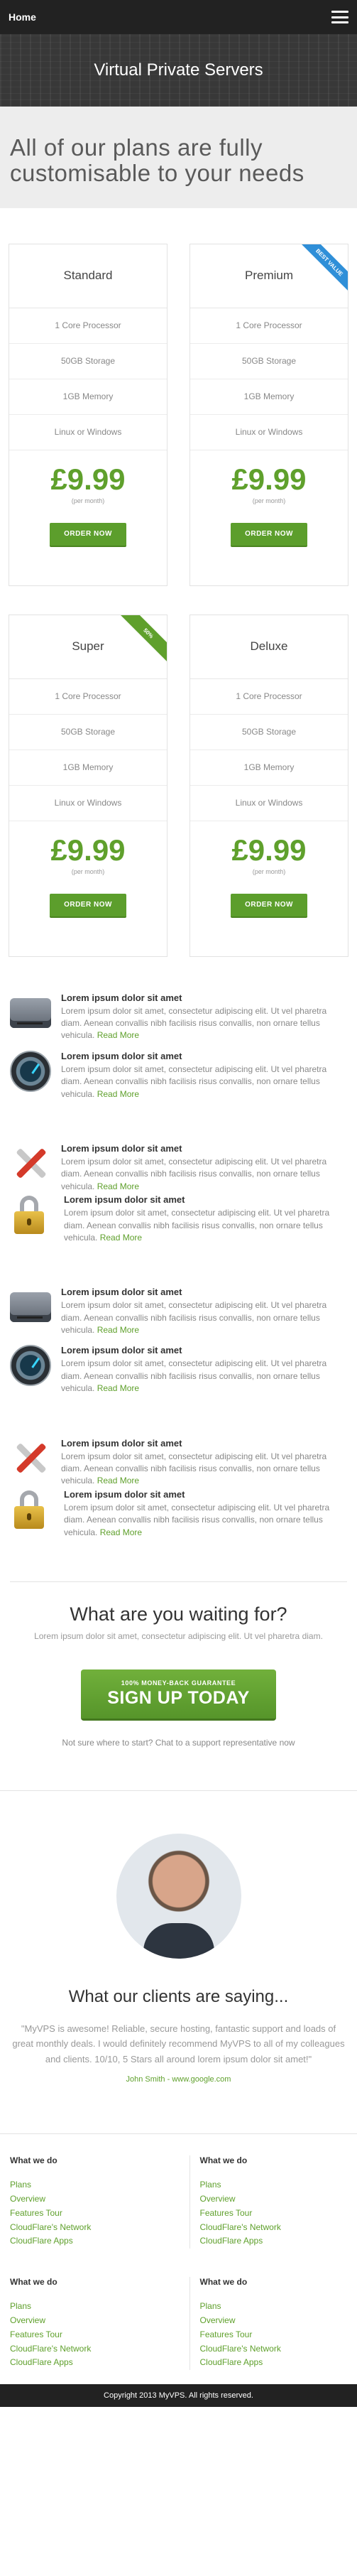  I want to click on plan-name: Deluxe, so click(269, 647).